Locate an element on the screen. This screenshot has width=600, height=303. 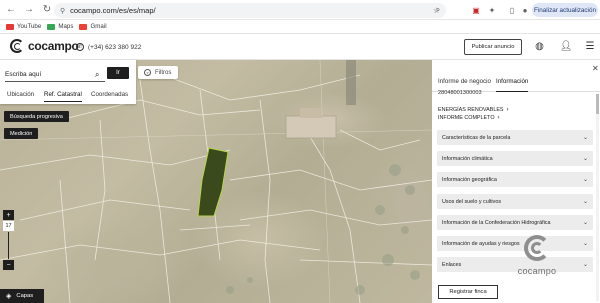
bookmark-maps: Maps is located at coordinates (60, 26).